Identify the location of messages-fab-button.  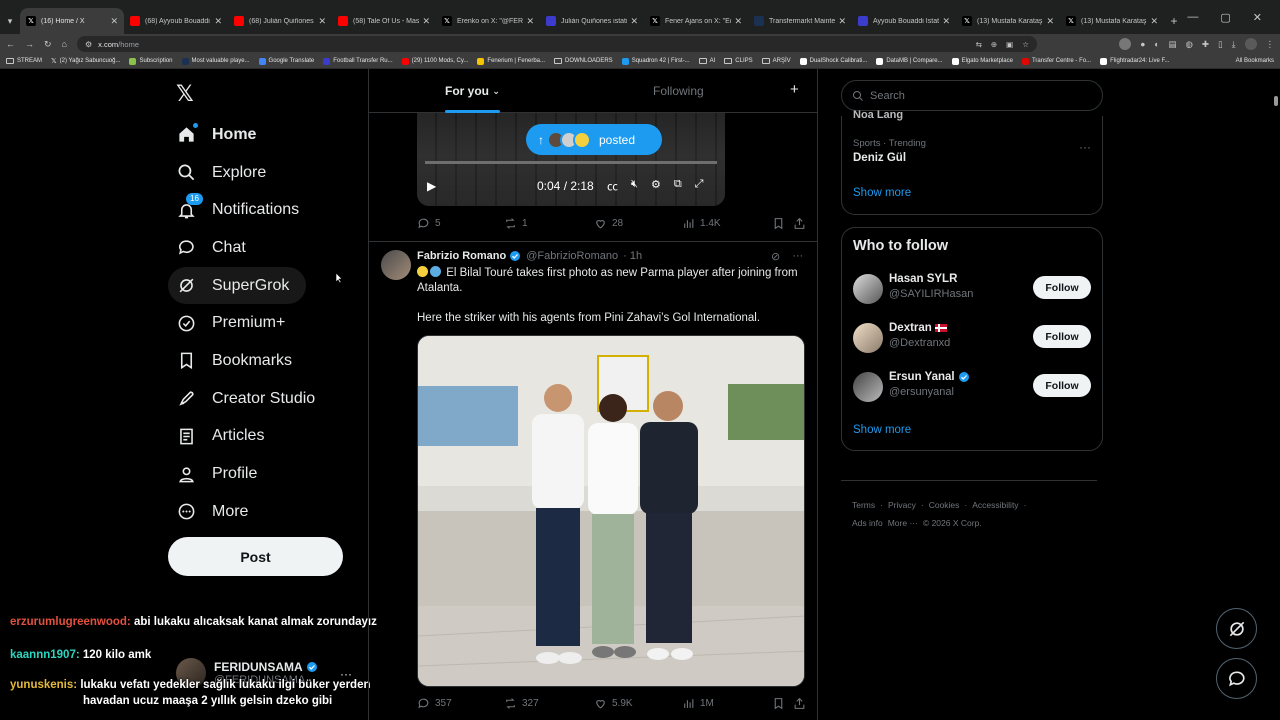
(1236, 678).